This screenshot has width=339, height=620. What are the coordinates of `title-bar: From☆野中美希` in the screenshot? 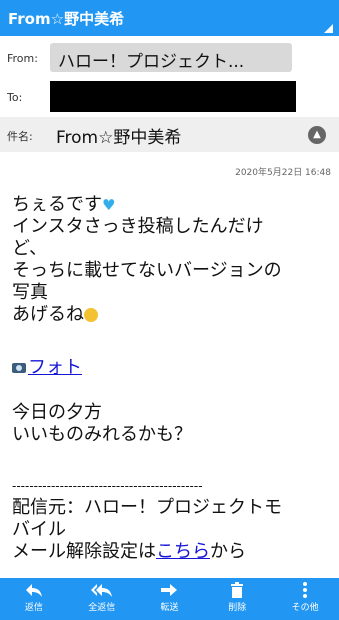 It's located at (169, 18).